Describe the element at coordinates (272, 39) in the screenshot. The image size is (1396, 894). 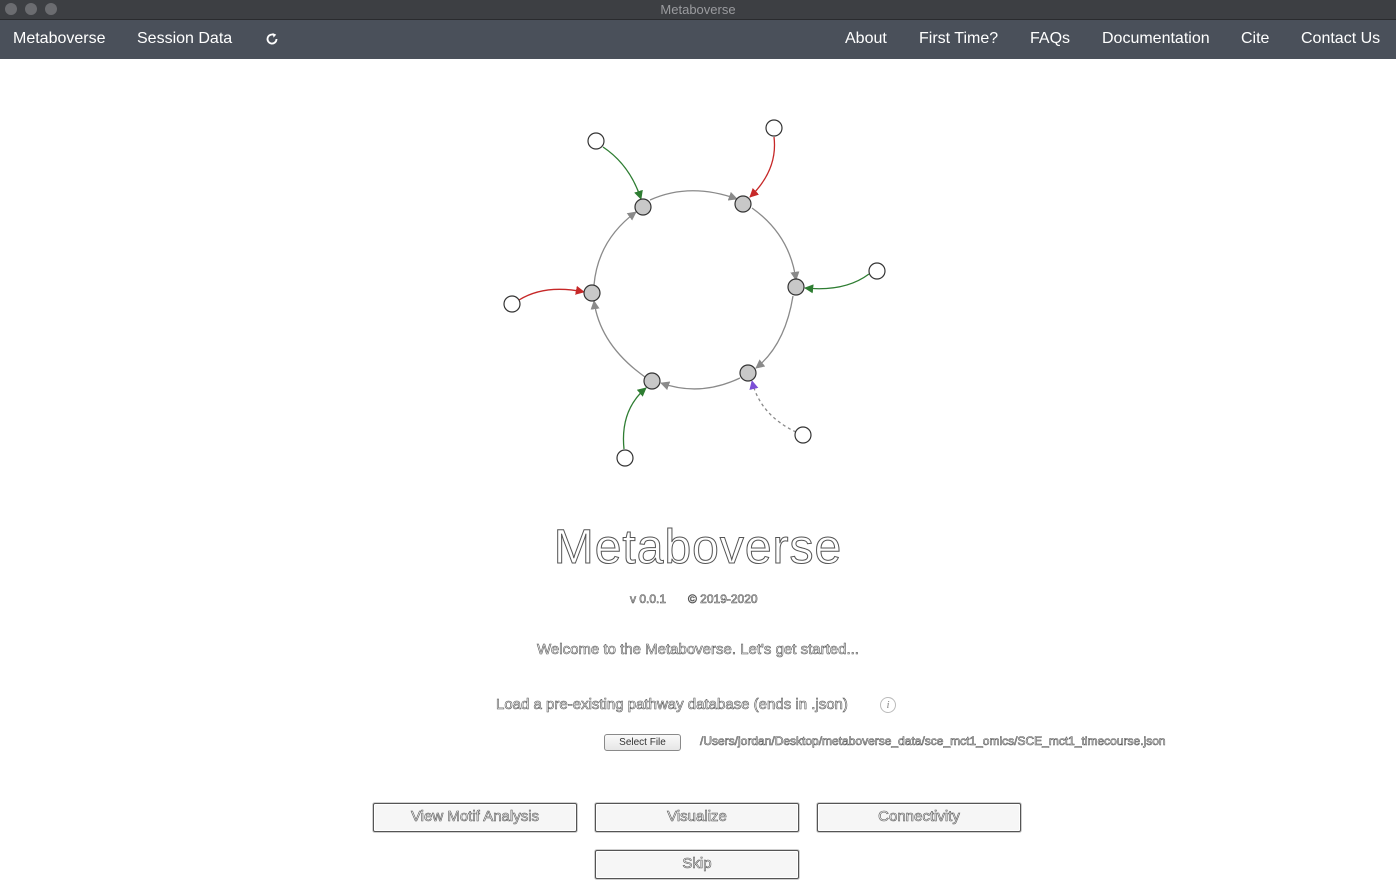
I see `refresh-icon` at that location.